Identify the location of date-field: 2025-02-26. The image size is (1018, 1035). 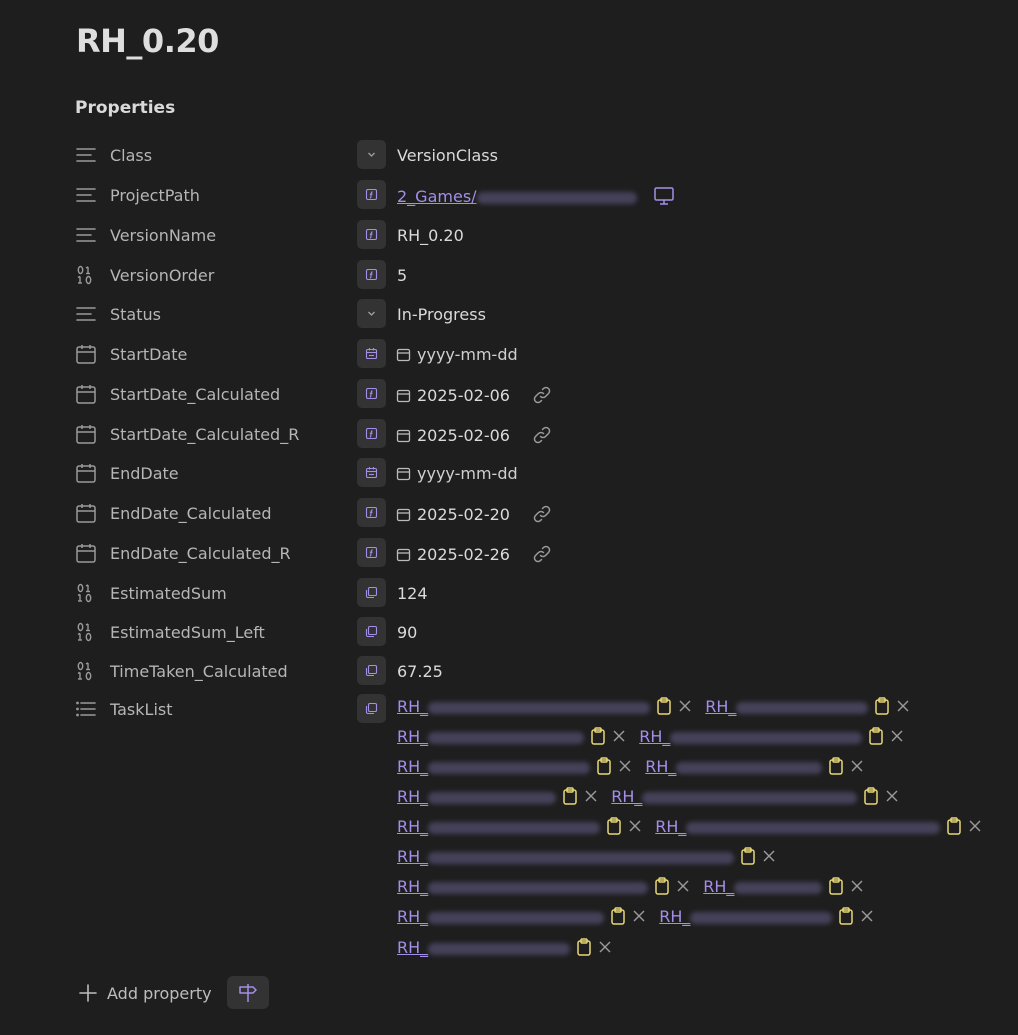
(474, 554).